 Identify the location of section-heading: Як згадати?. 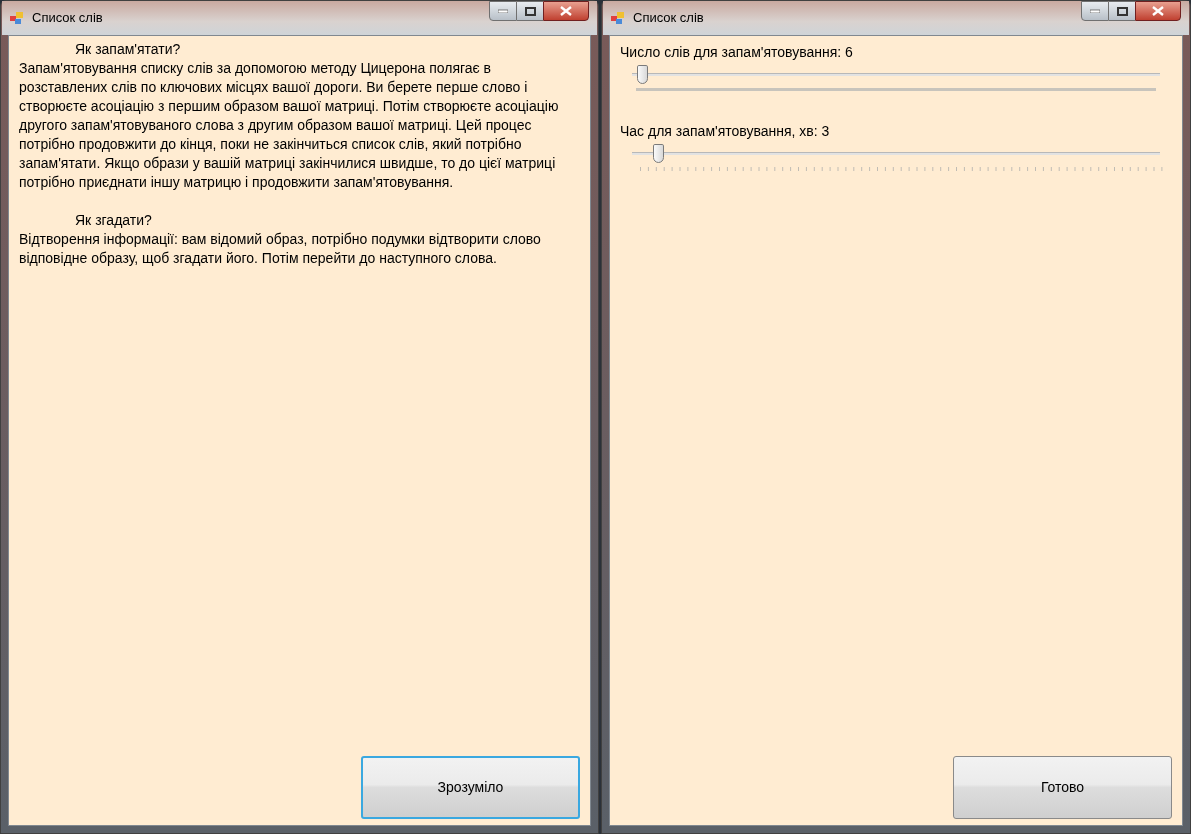
(113, 220).